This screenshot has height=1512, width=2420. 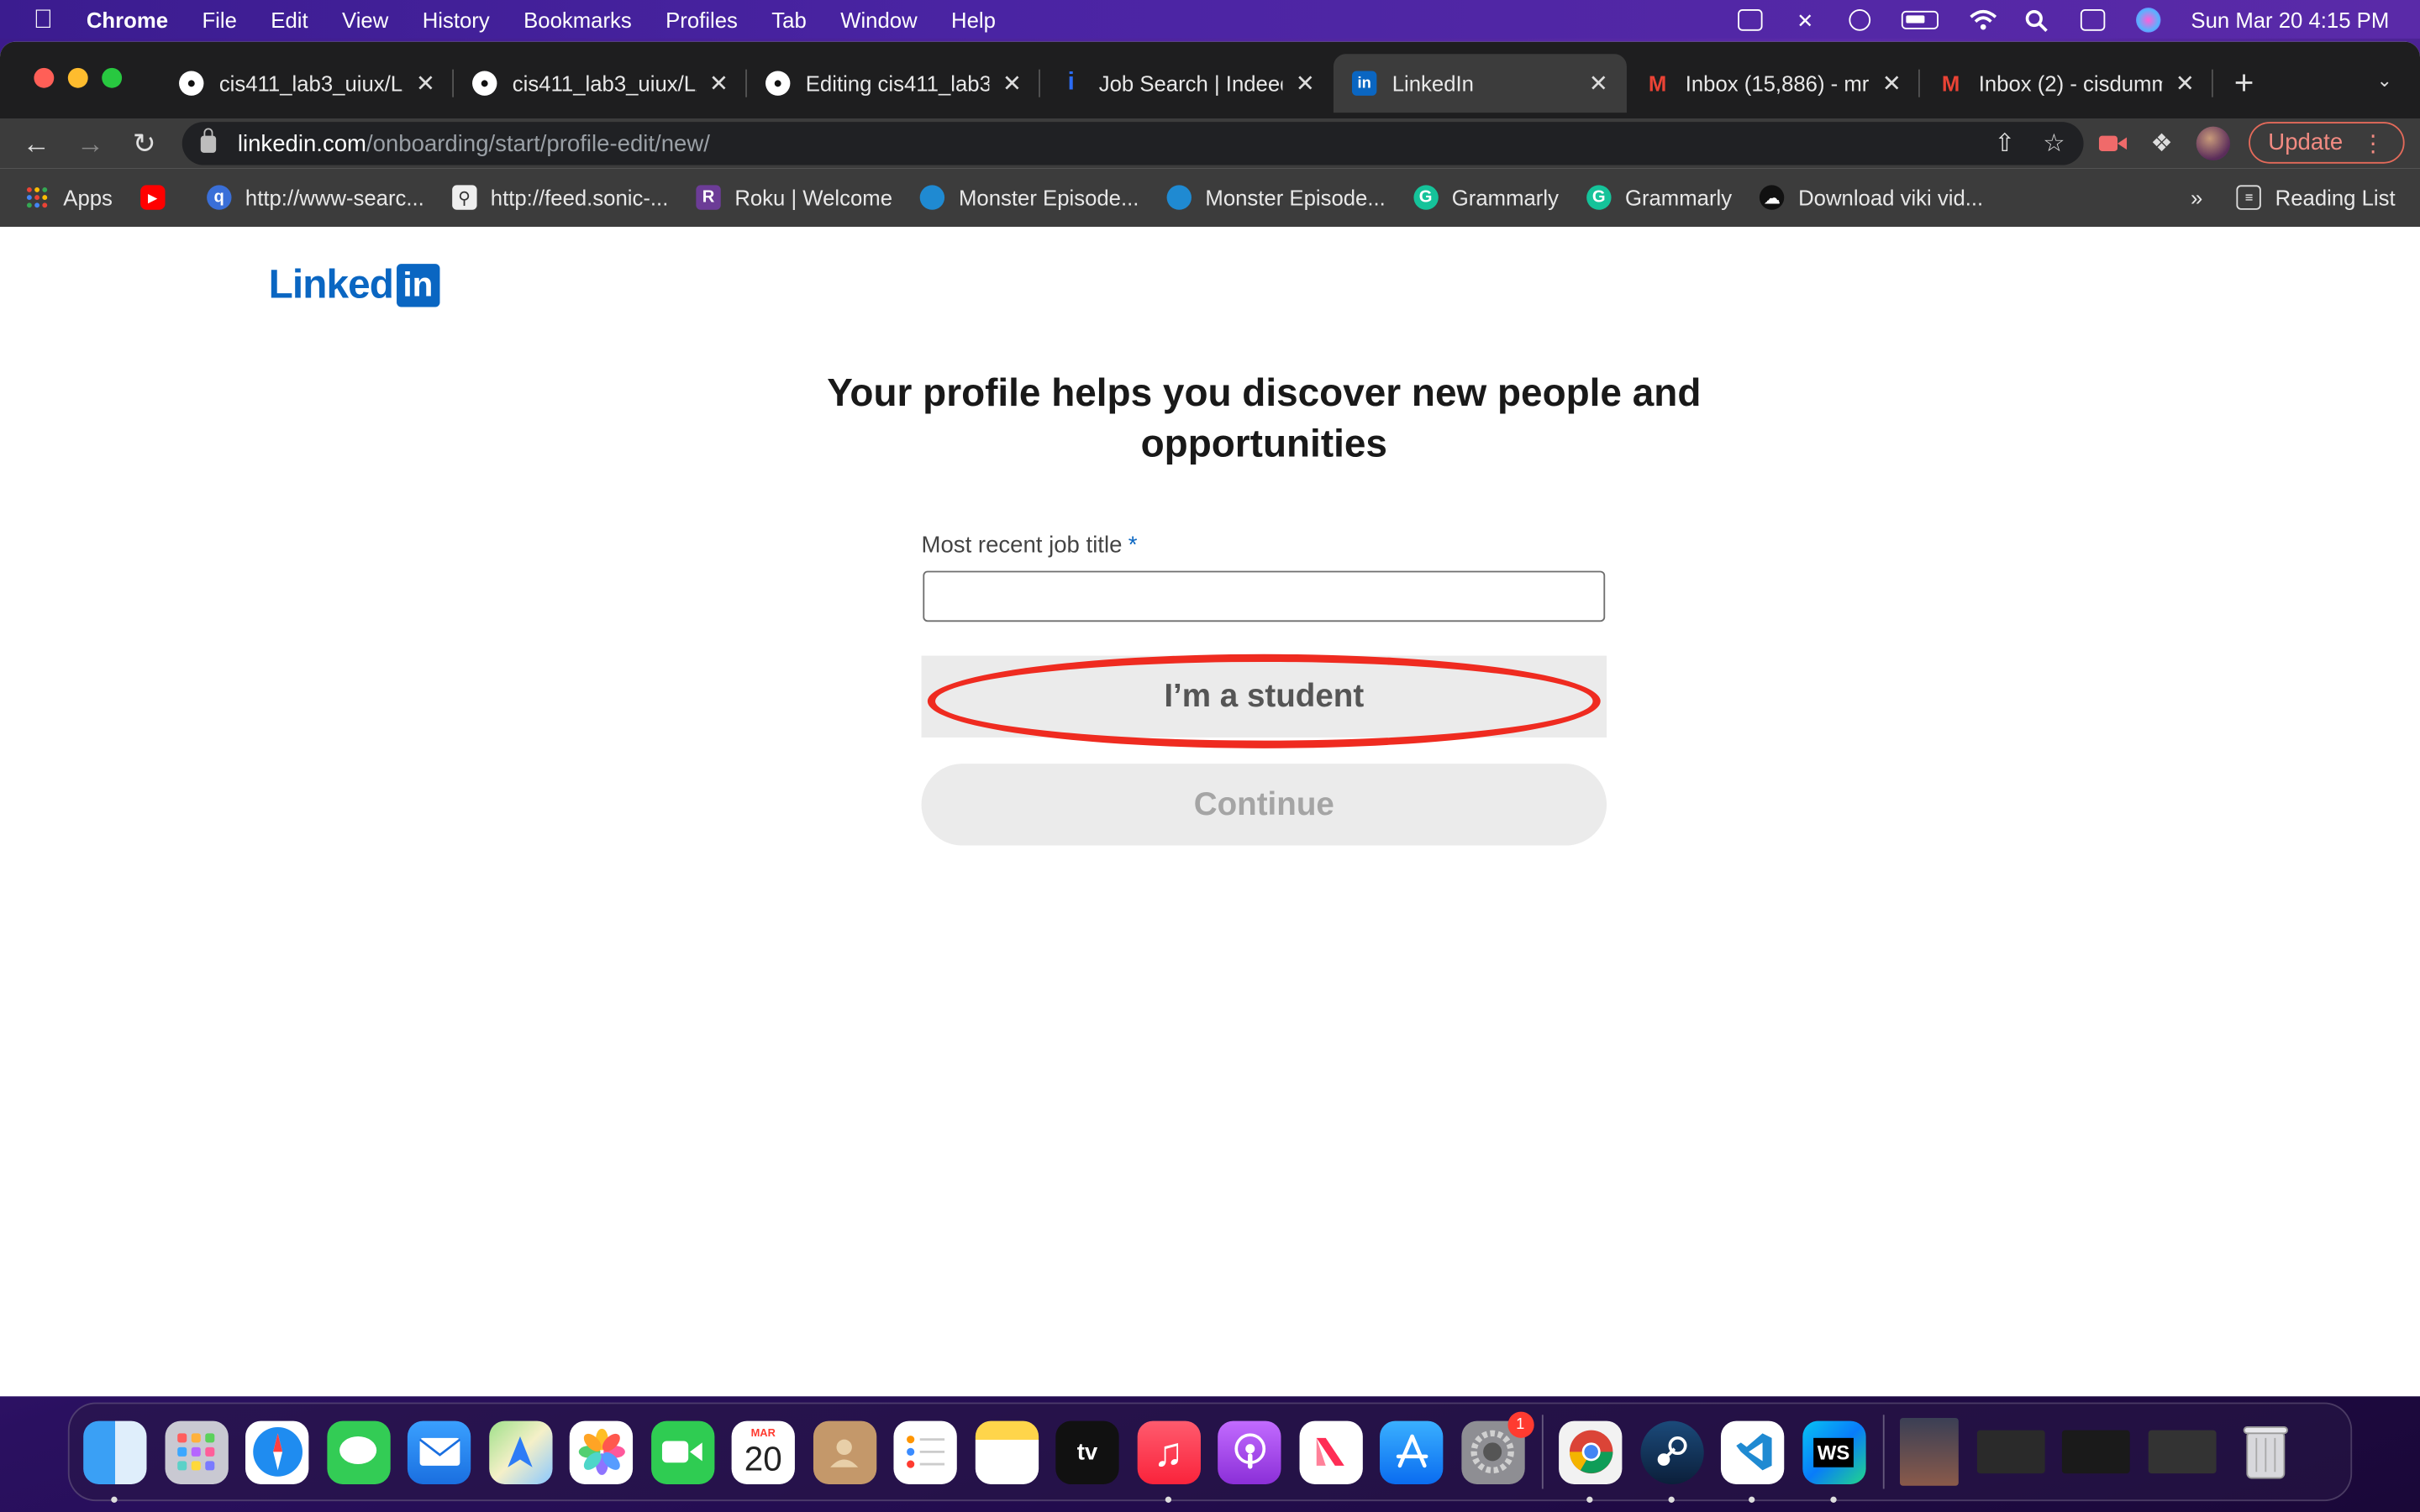 What do you see at coordinates (2265, 1451) in the screenshot?
I see `trash-icon` at bounding box center [2265, 1451].